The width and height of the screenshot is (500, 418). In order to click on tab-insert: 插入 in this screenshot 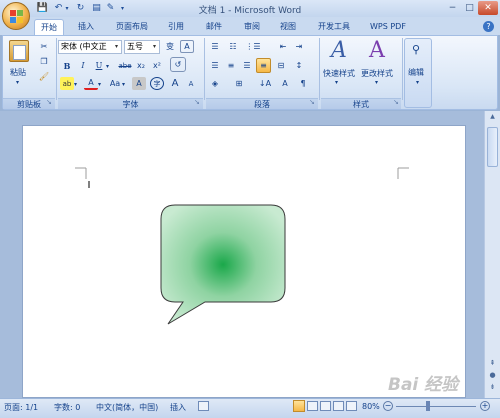, I will do `click(86, 27)`.